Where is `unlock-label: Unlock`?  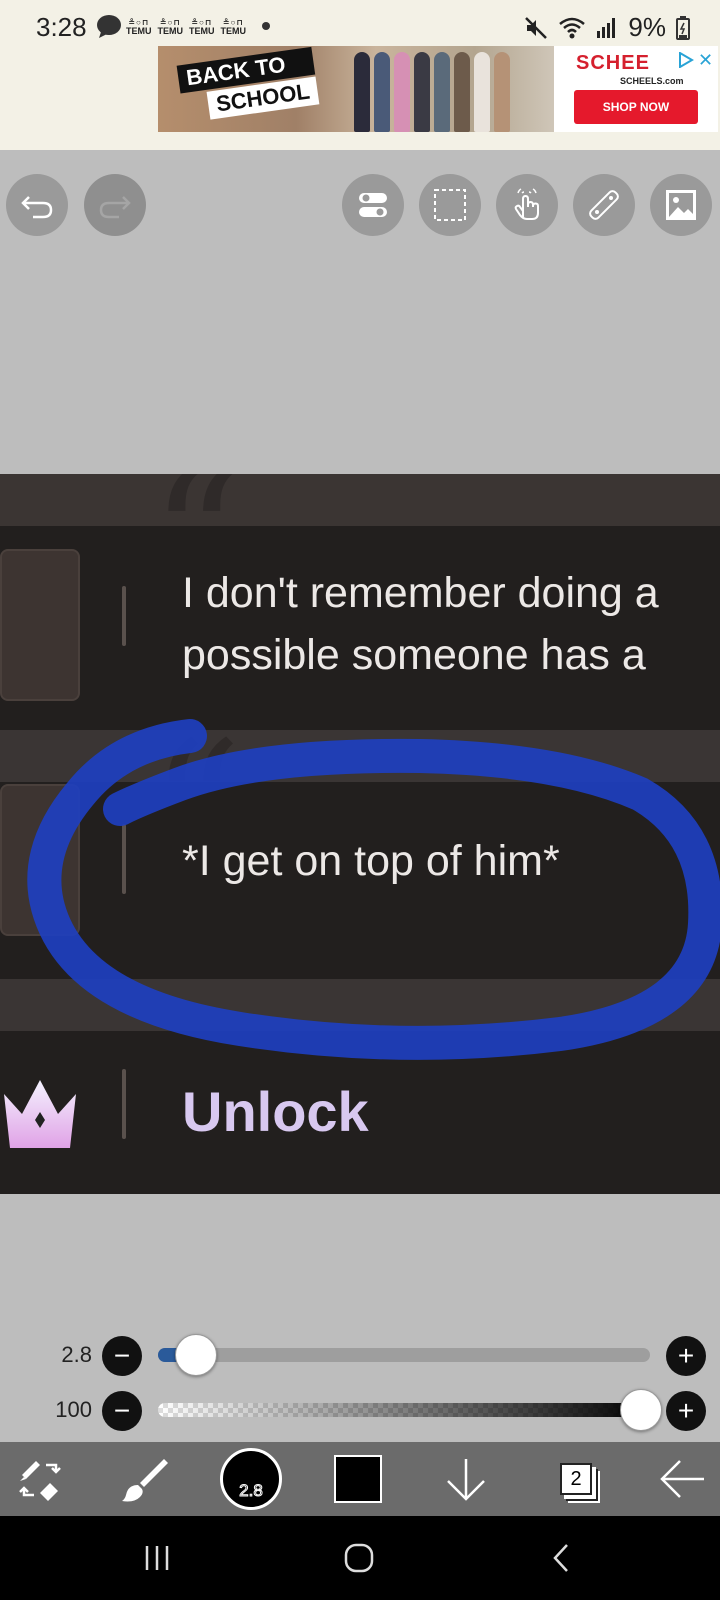
unlock-label: Unlock is located at coordinates (275, 1111).